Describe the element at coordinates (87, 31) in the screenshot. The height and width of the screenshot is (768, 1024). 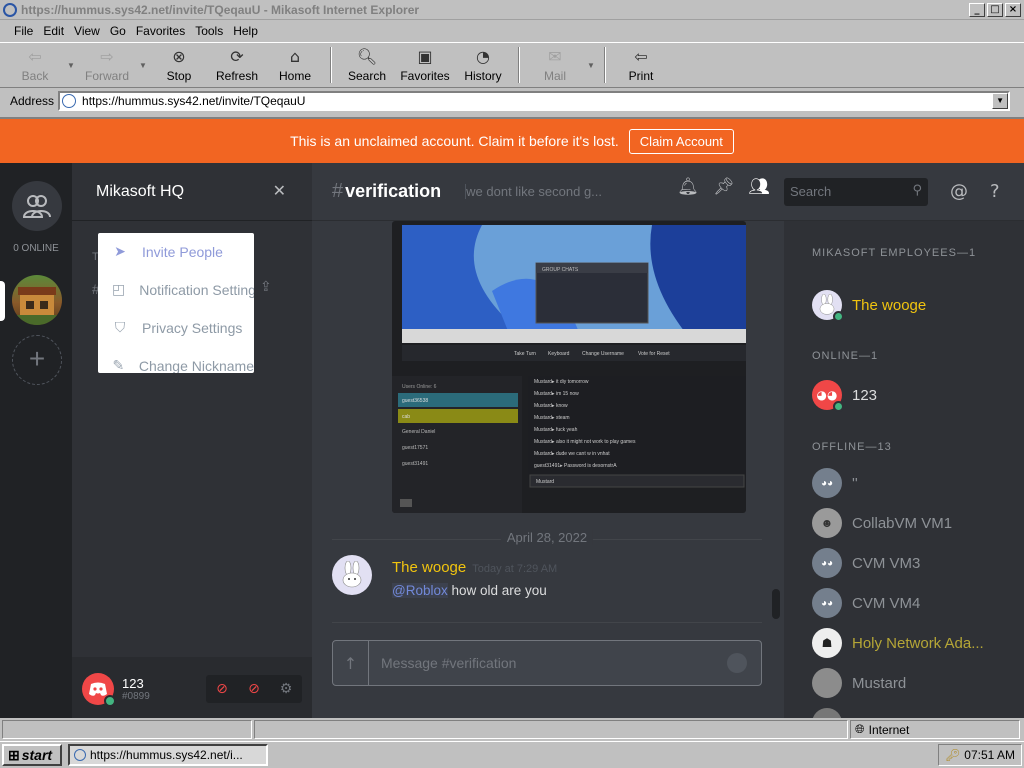
I see `menu-view: View` at that location.